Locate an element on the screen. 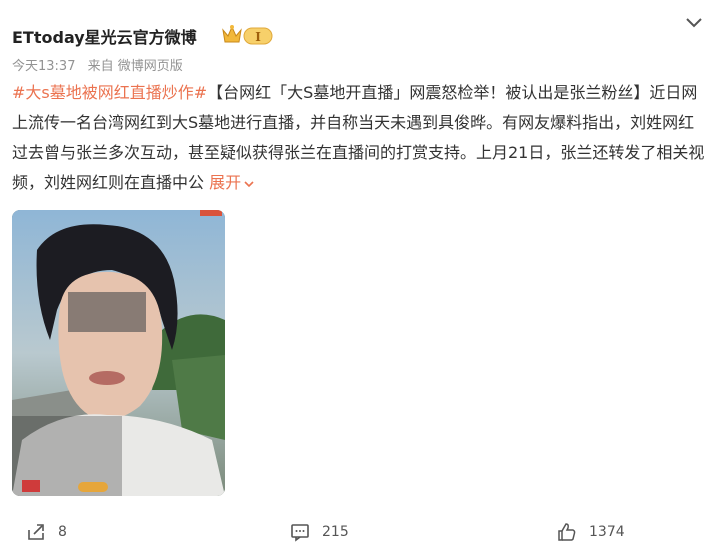  post-meta: 今天13:37 来自 微博网页版 is located at coordinates (97, 64).